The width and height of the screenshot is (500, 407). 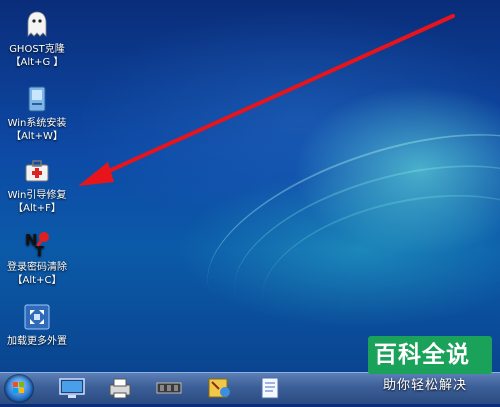 I want to click on tools-icon, so click(x=219, y=388).